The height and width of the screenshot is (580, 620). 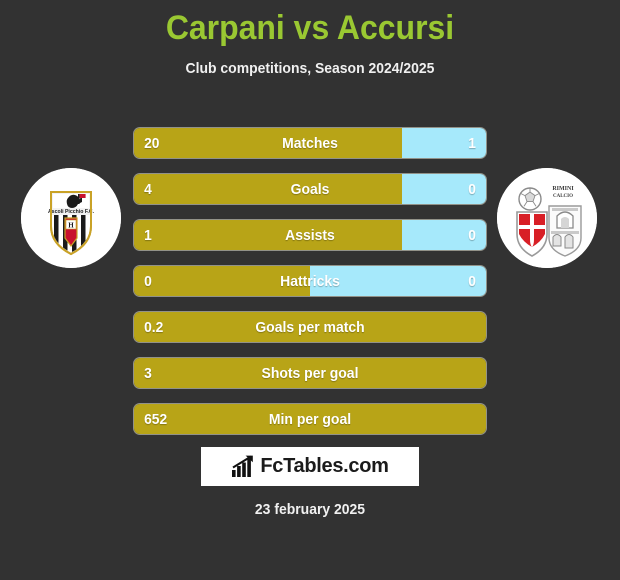 I want to click on stat-value-left: 652, so click(x=156, y=419).